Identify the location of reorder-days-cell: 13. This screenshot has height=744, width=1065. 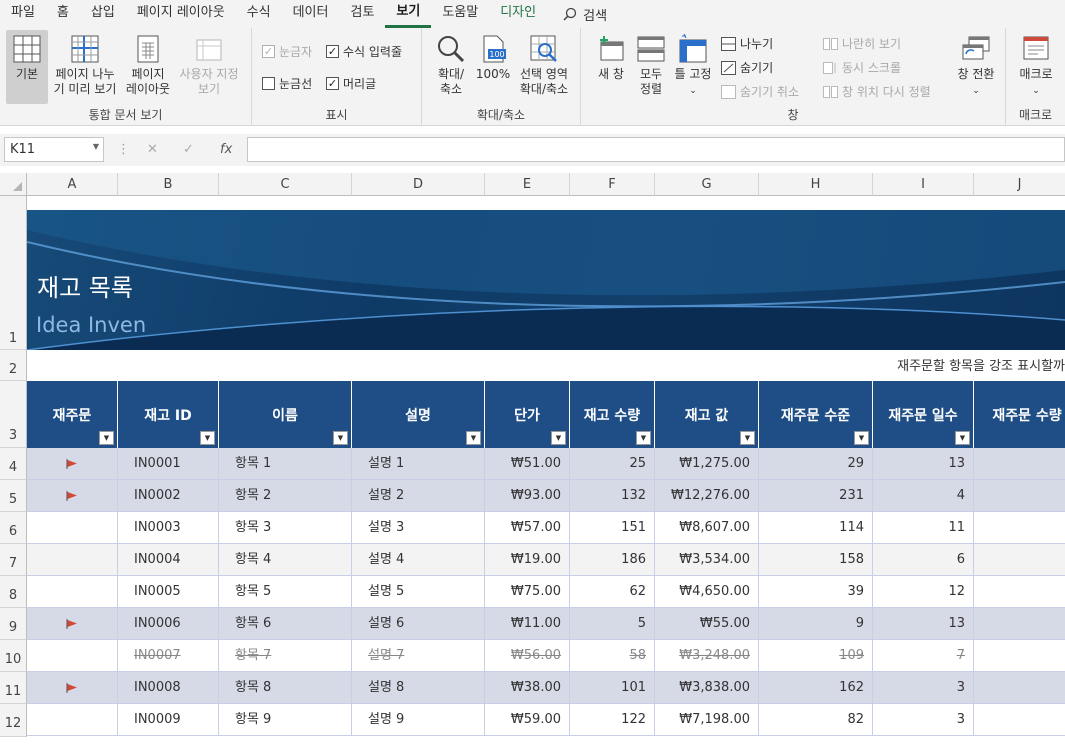
(923, 623).